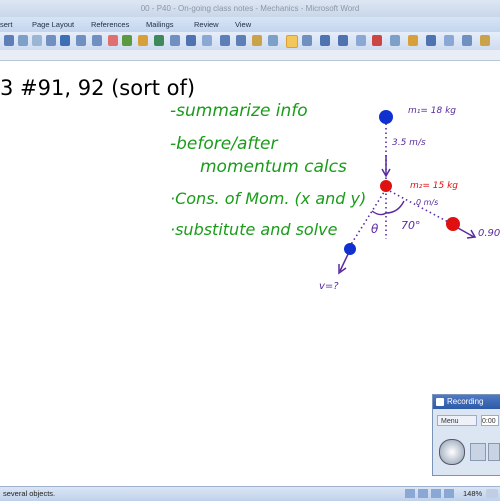 This screenshot has height=501, width=500. What do you see at coordinates (368, 217) in the screenshot?
I see `dotted-path-blue` at bounding box center [368, 217].